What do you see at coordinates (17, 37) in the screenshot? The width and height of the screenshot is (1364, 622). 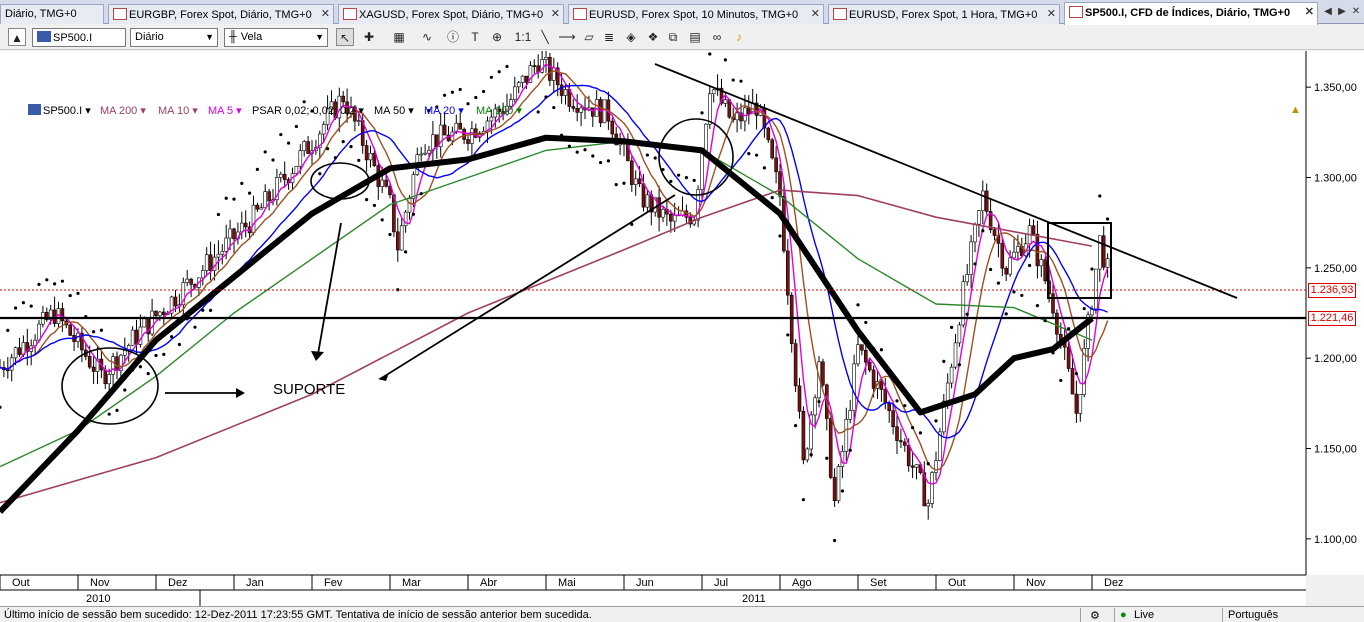 I see `chevron-up-icon: ▲` at bounding box center [17, 37].